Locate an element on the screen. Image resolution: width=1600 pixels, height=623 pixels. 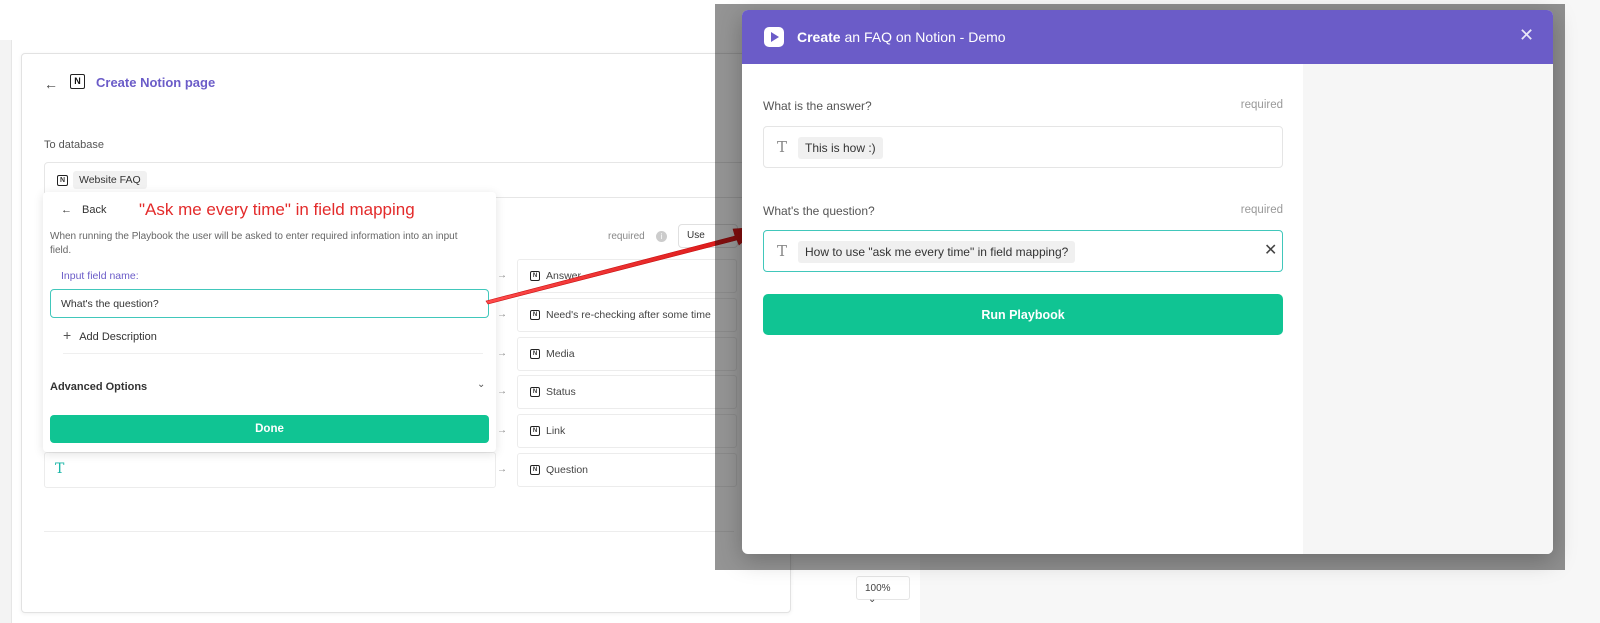
field-label: Status is located at coordinates (561, 392).